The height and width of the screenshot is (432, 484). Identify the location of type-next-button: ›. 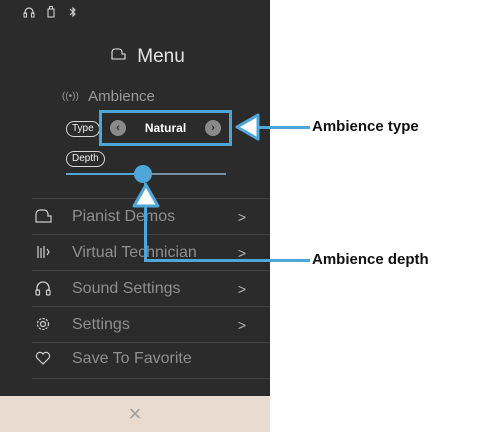
(213, 128).